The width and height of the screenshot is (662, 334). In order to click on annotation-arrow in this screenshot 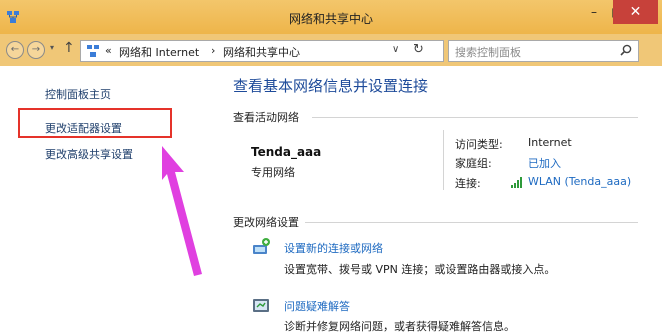, I will do `click(182, 211)`.